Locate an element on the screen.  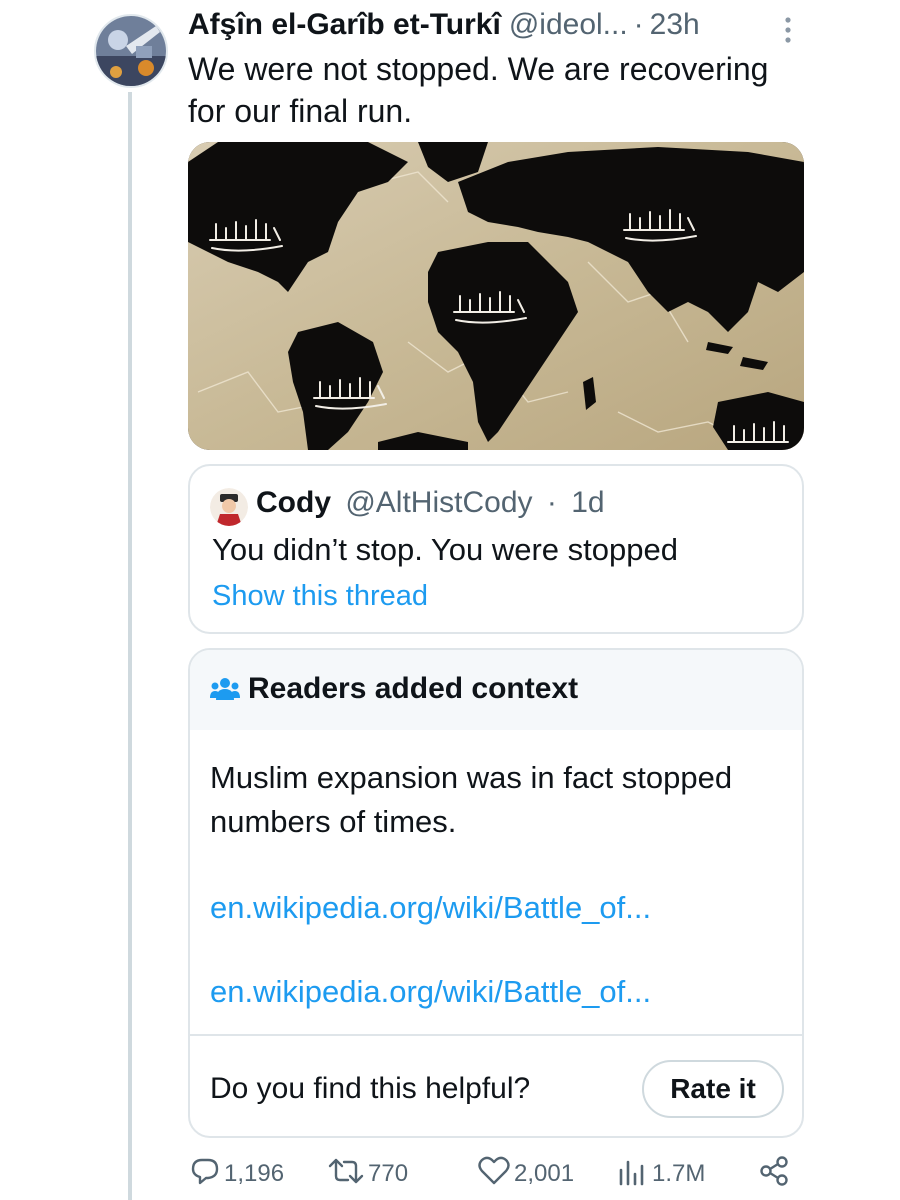
community-note-divider is located at coordinates (496, 1035).